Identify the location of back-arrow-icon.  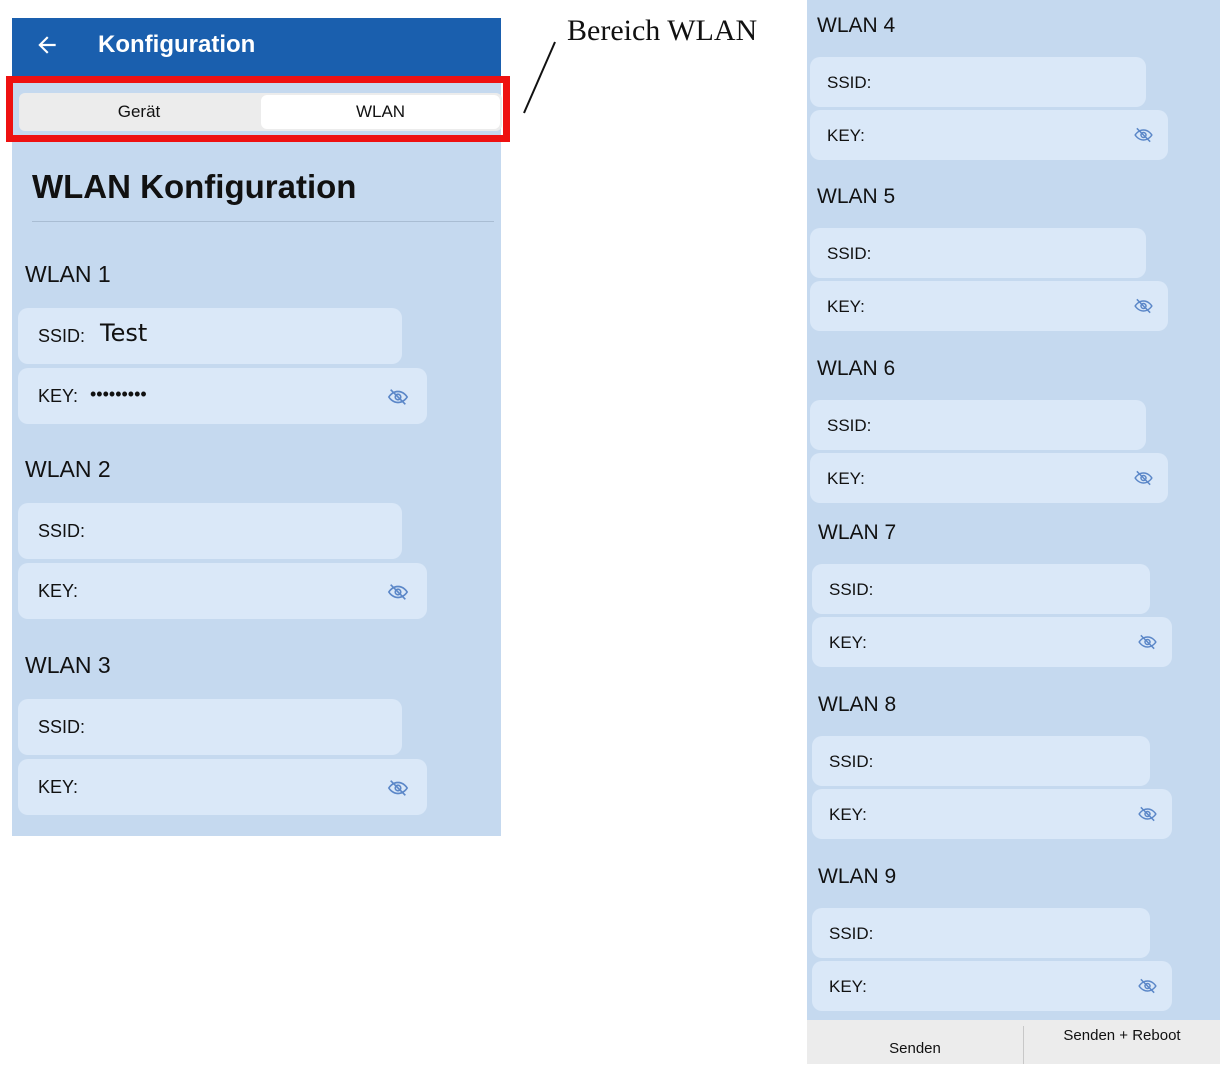
(47, 45).